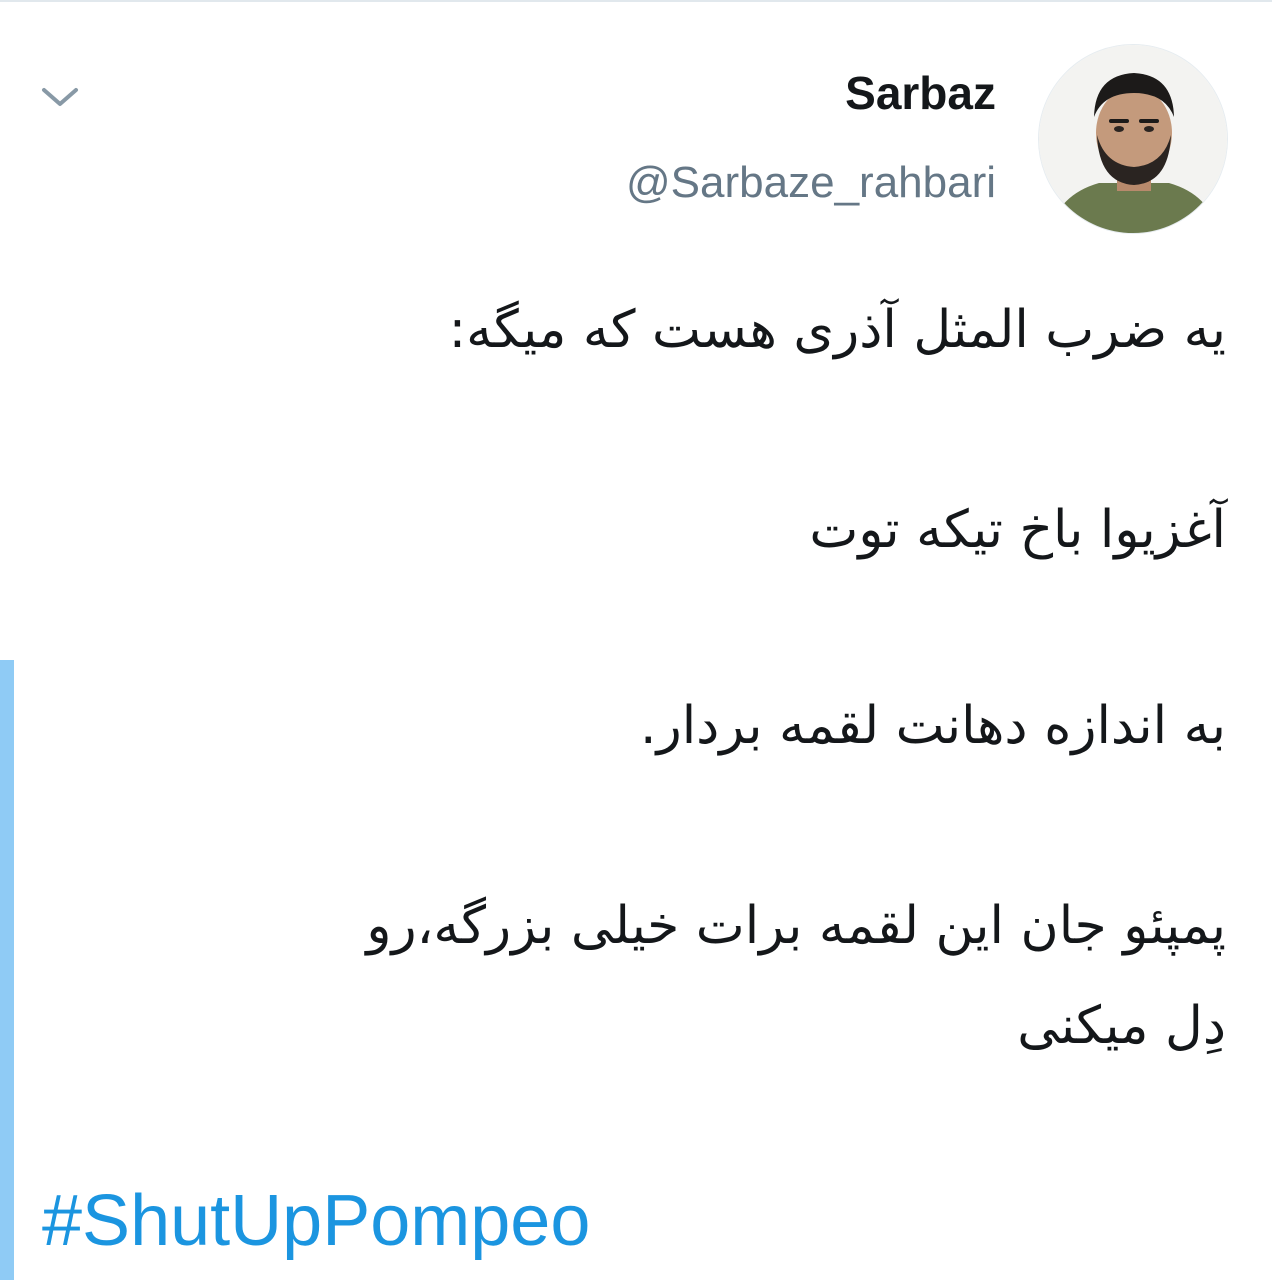  Describe the element at coordinates (837, 330) in the screenshot. I see `tweet-text-line-1: یه ضرب المثل آذری هست که میگه:` at that location.